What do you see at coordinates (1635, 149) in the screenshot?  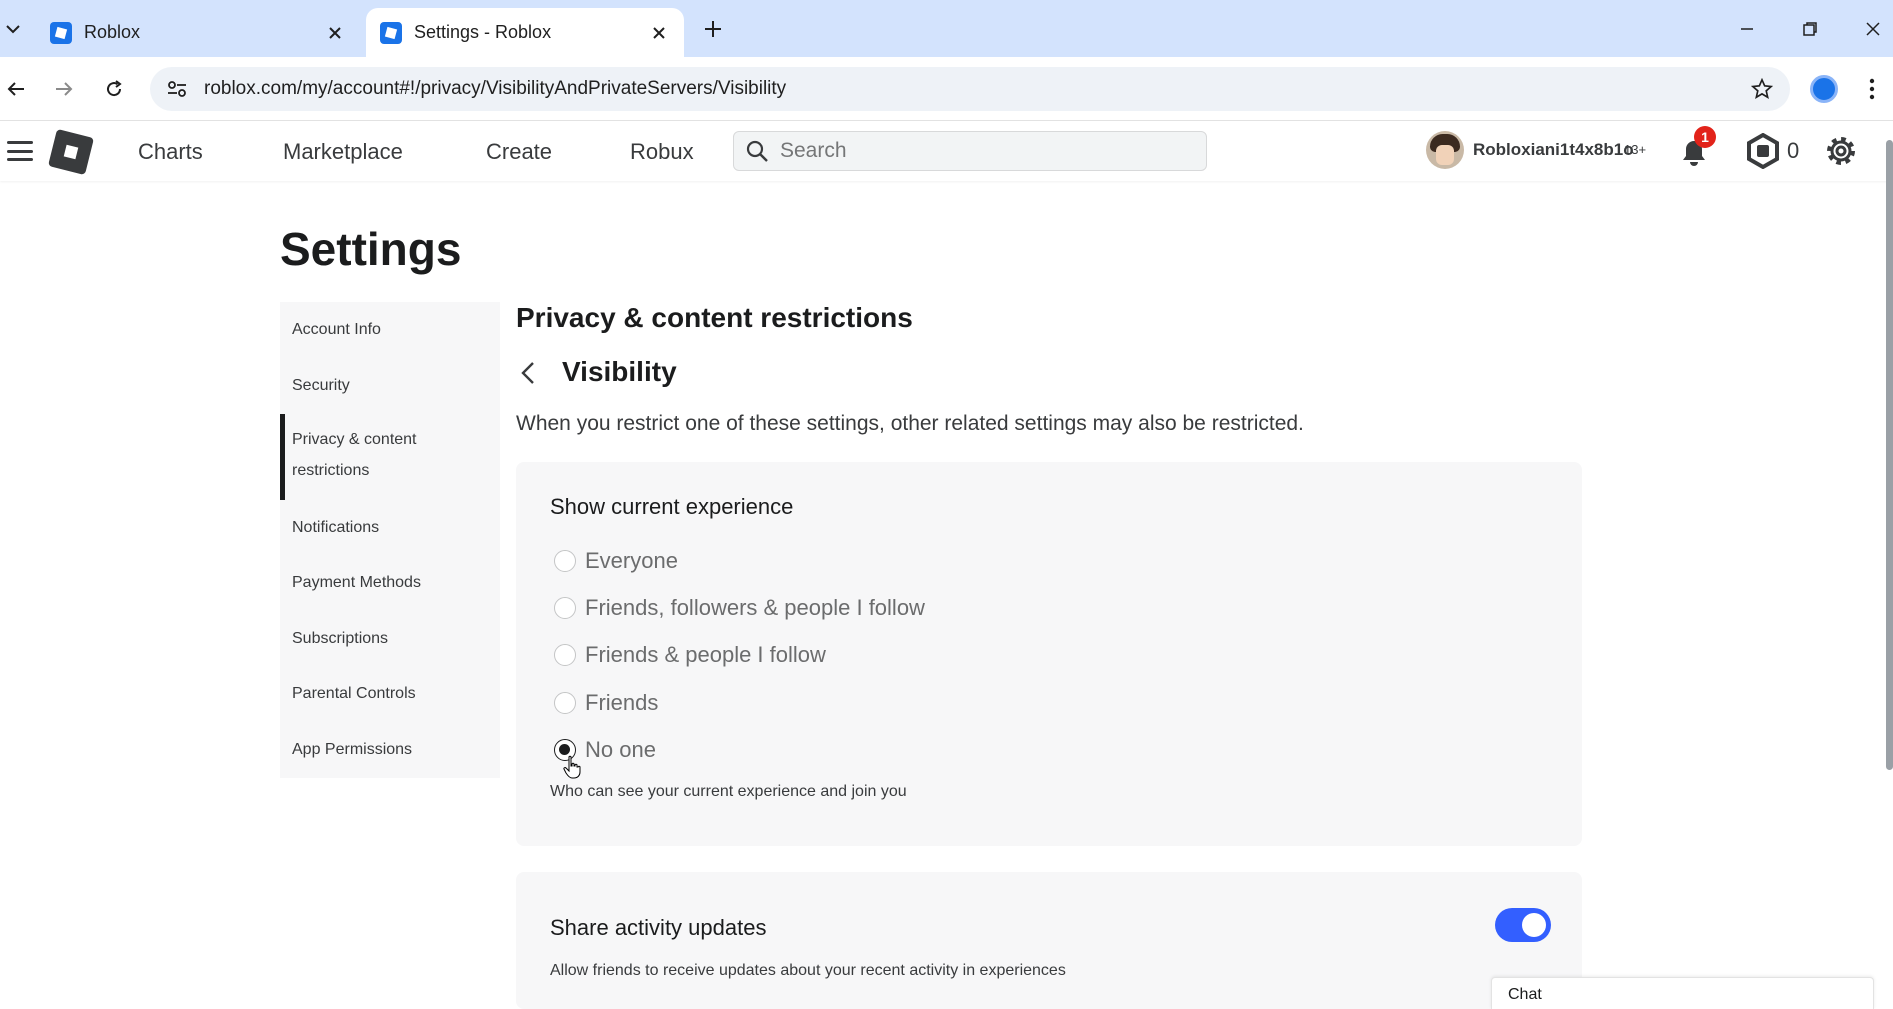 I see `age-badge: 13+` at bounding box center [1635, 149].